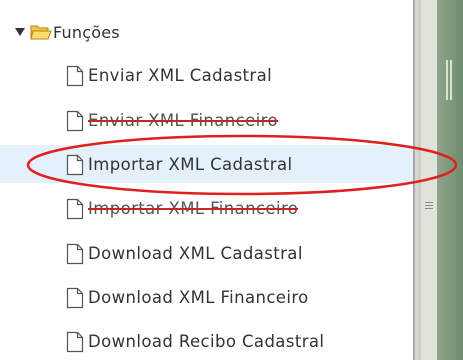  What do you see at coordinates (195, 253) in the screenshot?
I see `tree-item-label: Download XML Cadastral` at bounding box center [195, 253].